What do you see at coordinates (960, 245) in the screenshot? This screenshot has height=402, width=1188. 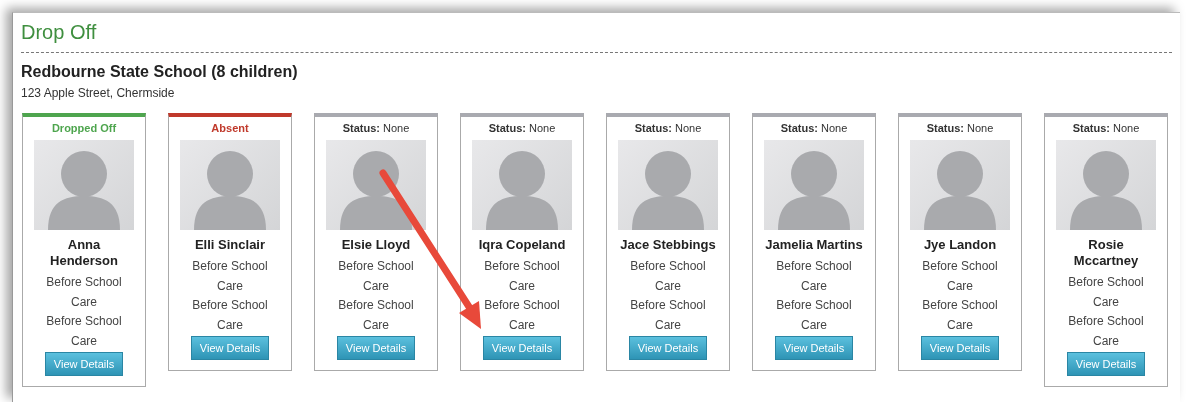 I see `child-name: Jye Landon` at bounding box center [960, 245].